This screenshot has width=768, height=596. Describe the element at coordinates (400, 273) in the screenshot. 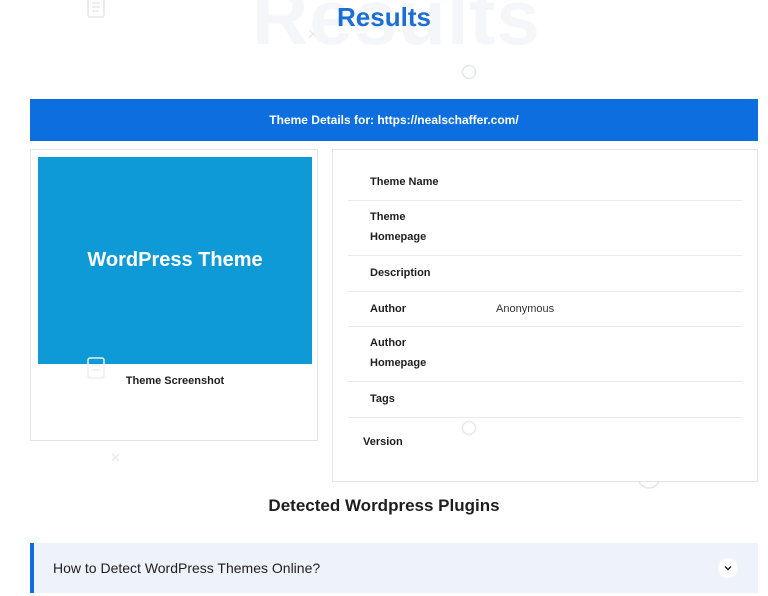

I see `row-label: Description` at that location.